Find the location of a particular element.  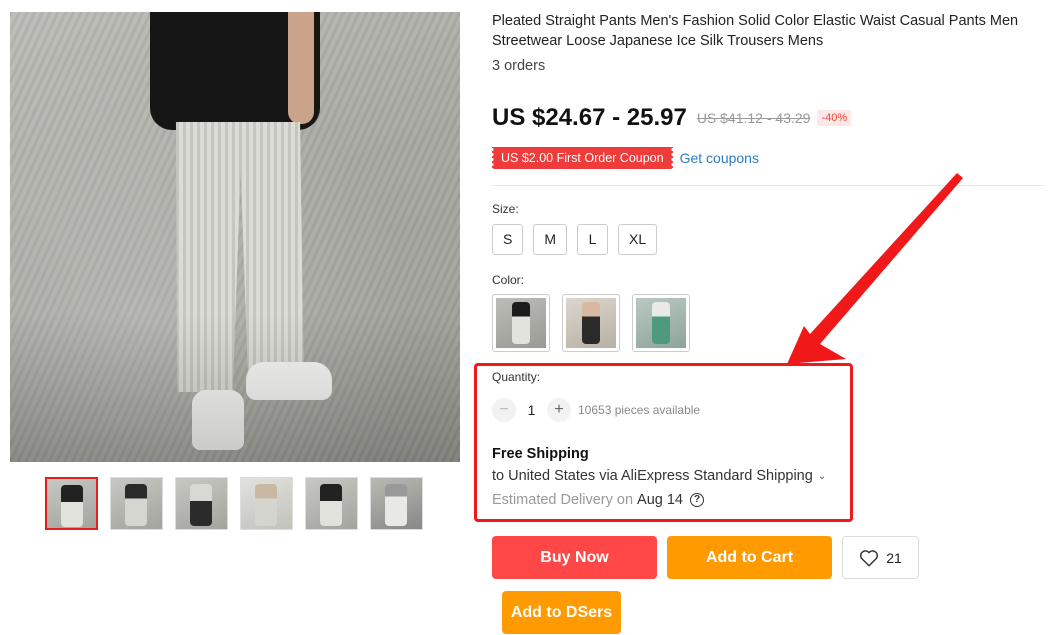

add-to-dsers-button: Add to DSers is located at coordinates (561, 612).